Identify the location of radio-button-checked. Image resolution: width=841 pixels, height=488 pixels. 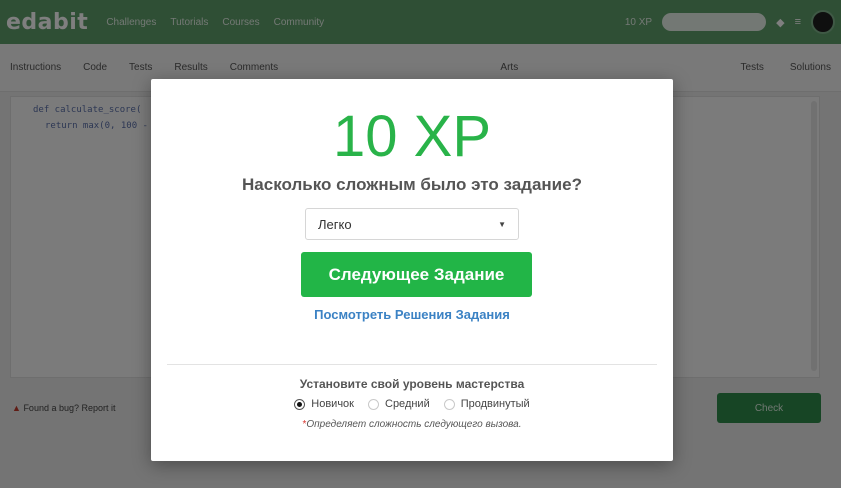
(300, 404).